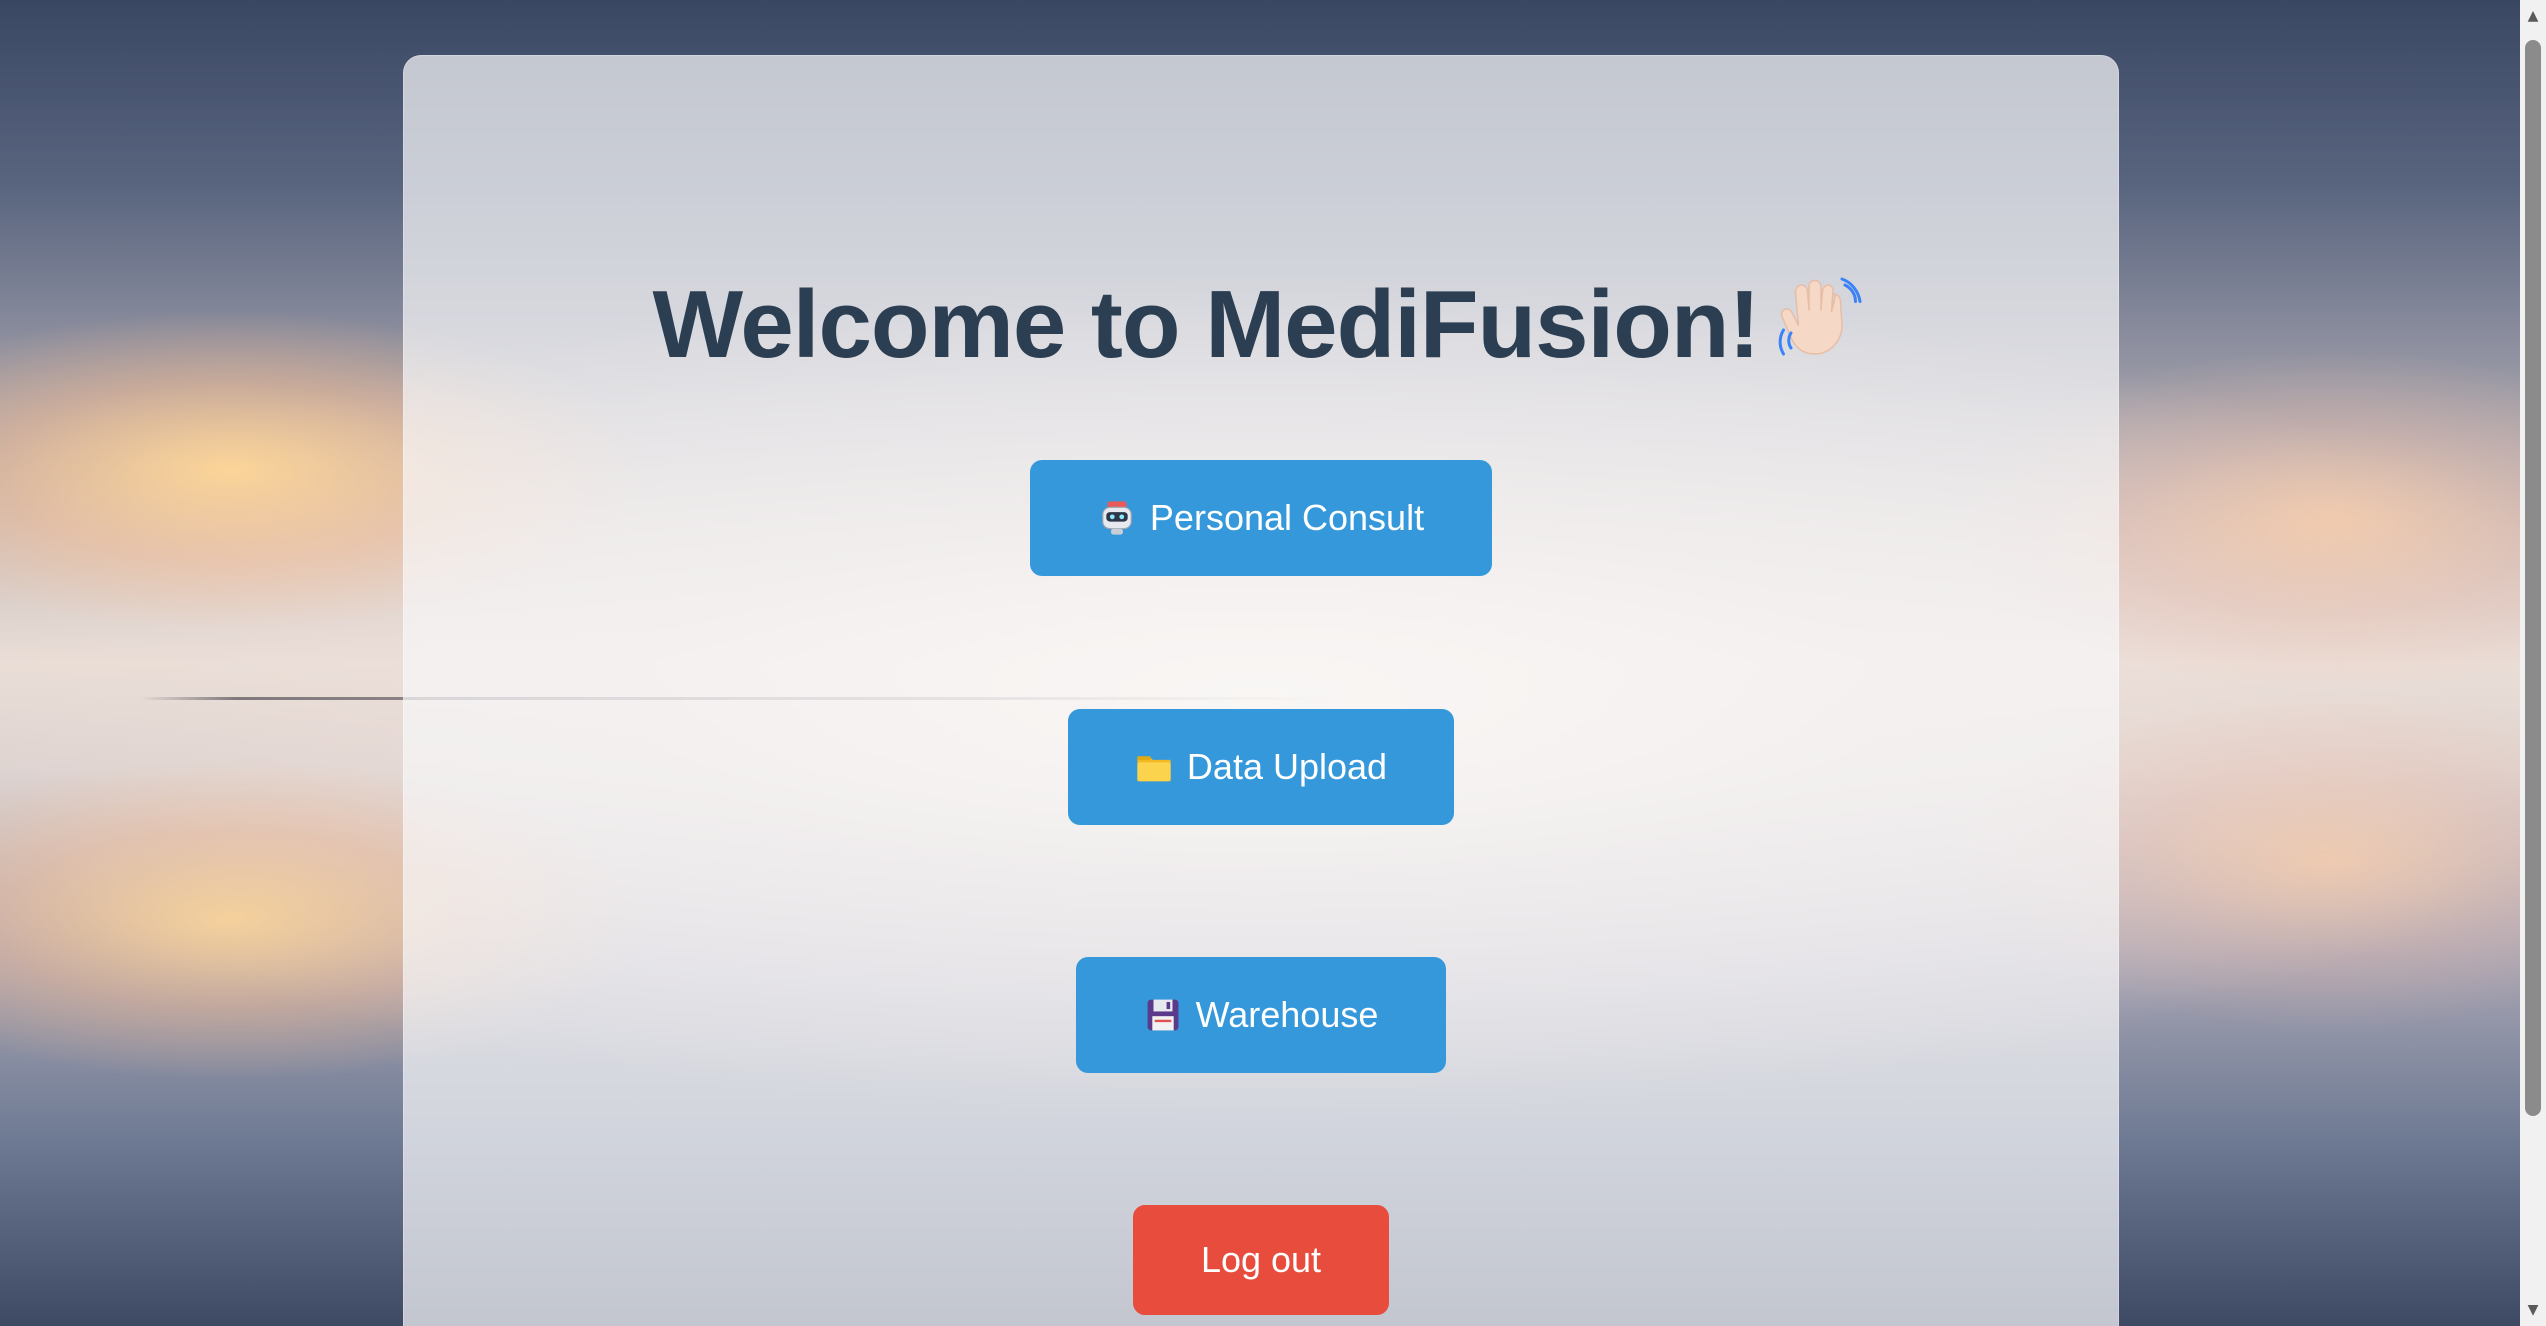  Describe the element at coordinates (2533, 16) in the screenshot. I see `scroll-up-arrow-icon: ▲` at that location.